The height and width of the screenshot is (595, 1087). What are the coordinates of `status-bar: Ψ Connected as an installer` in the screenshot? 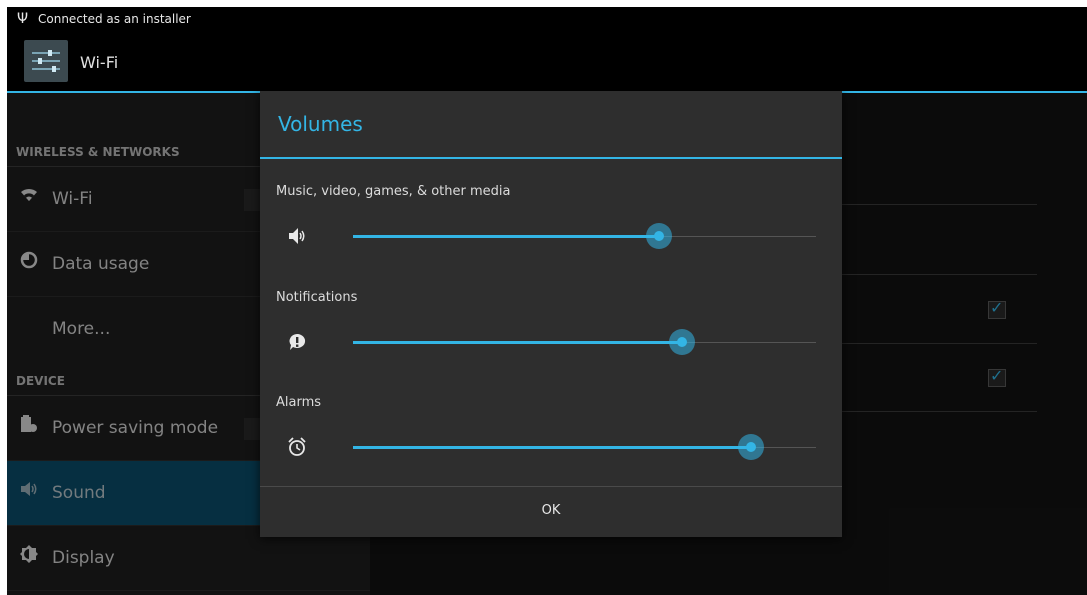 It's located at (547, 20).